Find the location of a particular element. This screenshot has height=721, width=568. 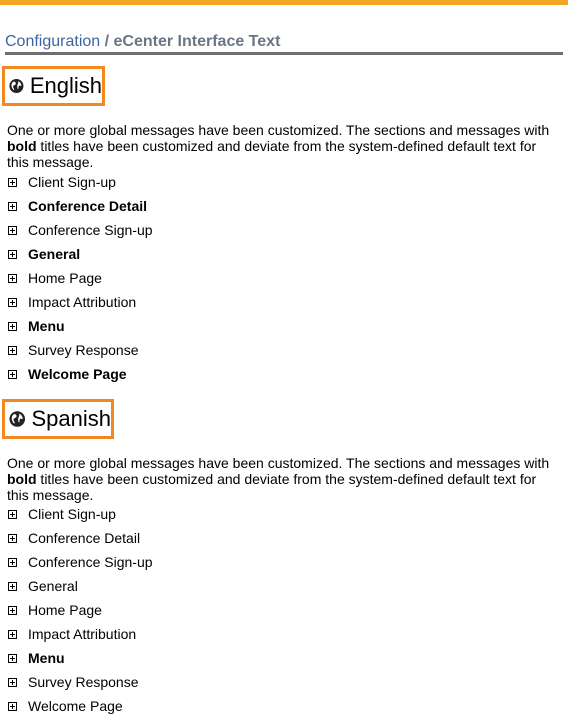

language-name: English is located at coordinates (65, 85).